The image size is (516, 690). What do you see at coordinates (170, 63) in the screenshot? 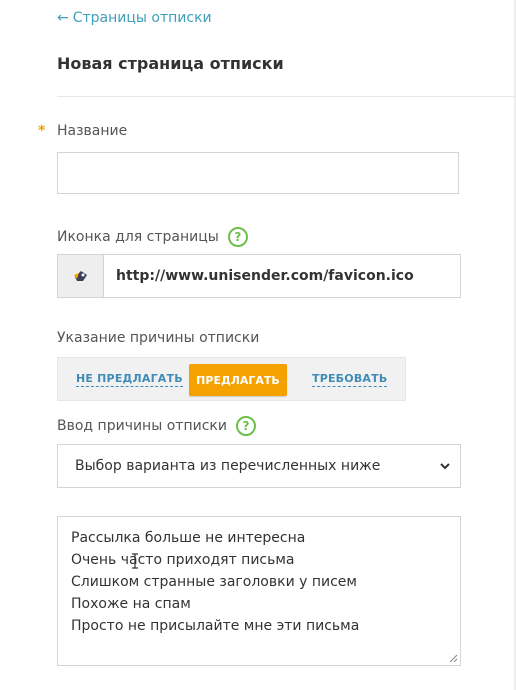
I see `page-title: Новая страница отписки` at bounding box center [170, 63].